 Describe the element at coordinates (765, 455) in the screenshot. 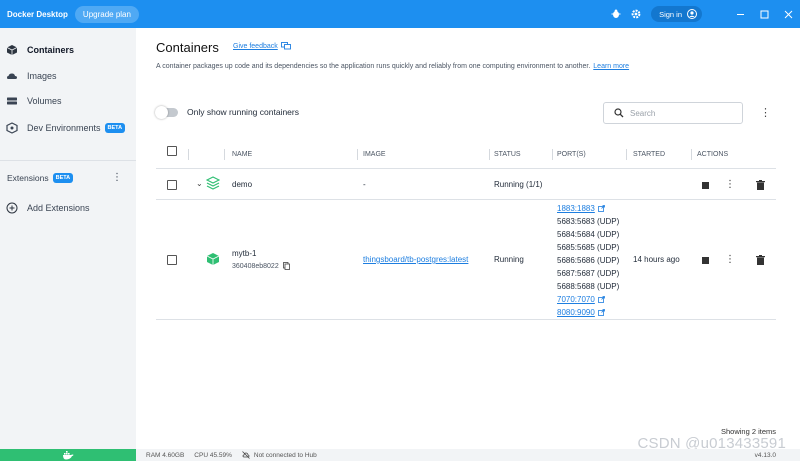

I see `app-version: v4.13.0` at that location.